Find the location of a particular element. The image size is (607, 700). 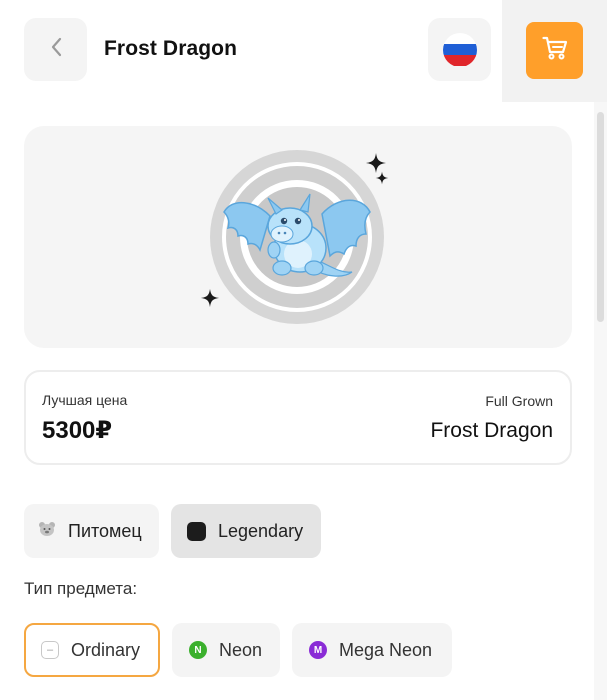

frost-dragon-pet-image is located at coordinates (297, 238).